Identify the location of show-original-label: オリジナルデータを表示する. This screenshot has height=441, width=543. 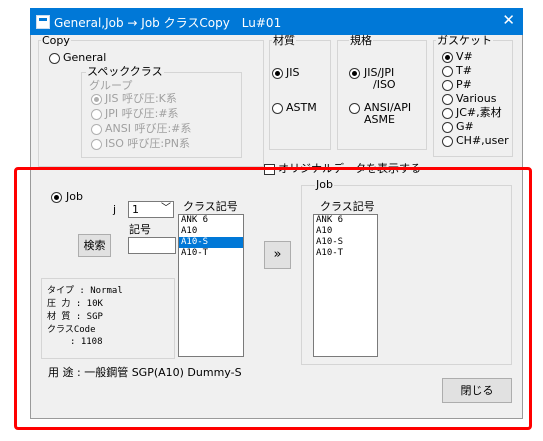
(349, 168).